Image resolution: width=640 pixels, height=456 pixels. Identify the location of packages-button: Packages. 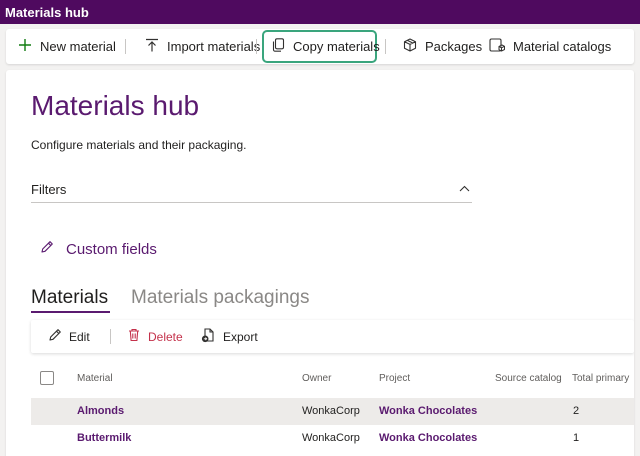
(442, 46).